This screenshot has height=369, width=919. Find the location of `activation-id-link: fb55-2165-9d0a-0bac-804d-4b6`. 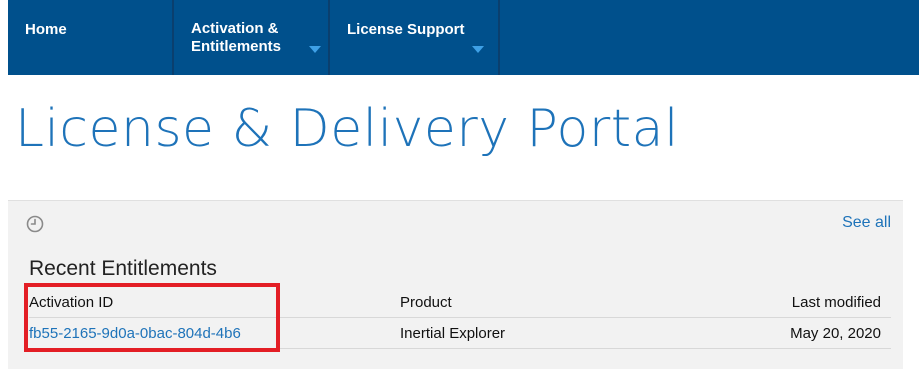

activation-id-link: fb55-2165-9d0a-0bac-804d-4b6 is located at coordinates (135, 333).